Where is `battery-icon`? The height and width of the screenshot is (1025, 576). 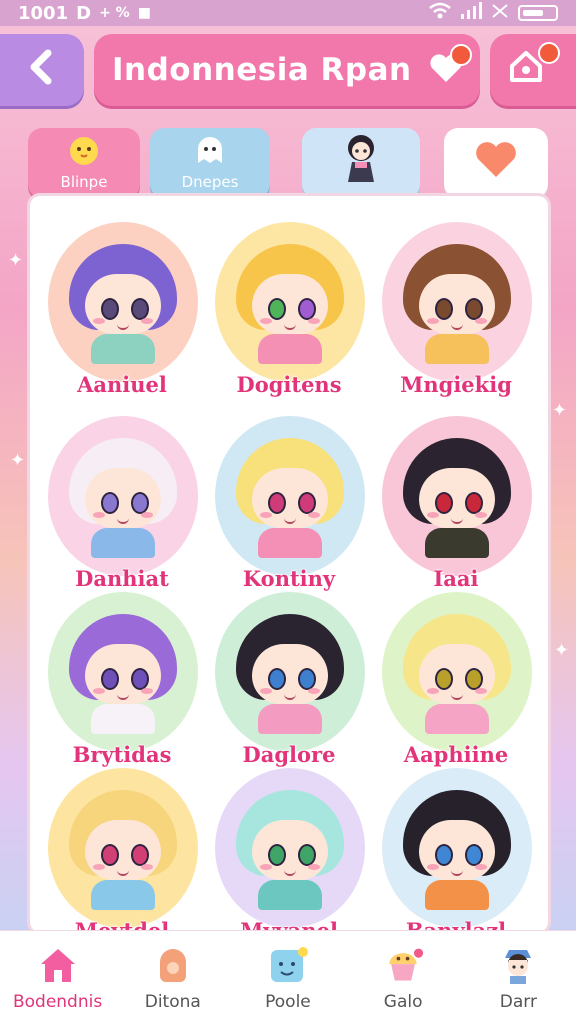
battery-icon is located at coordinates (538, 13).